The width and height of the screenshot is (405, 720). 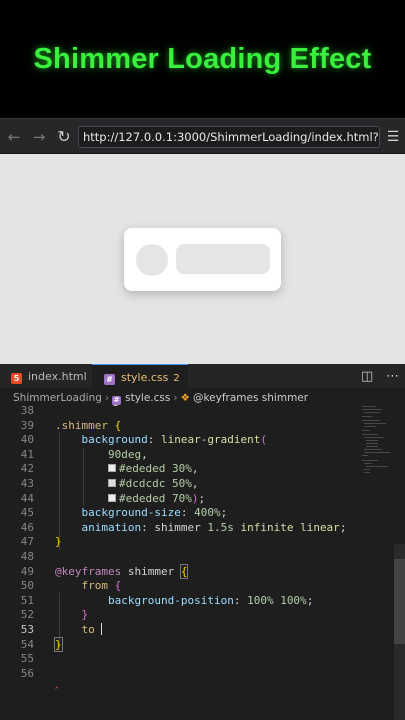 I want to click on code-line: 49 @keyframes shimmer {, so click(x=178, y=571).